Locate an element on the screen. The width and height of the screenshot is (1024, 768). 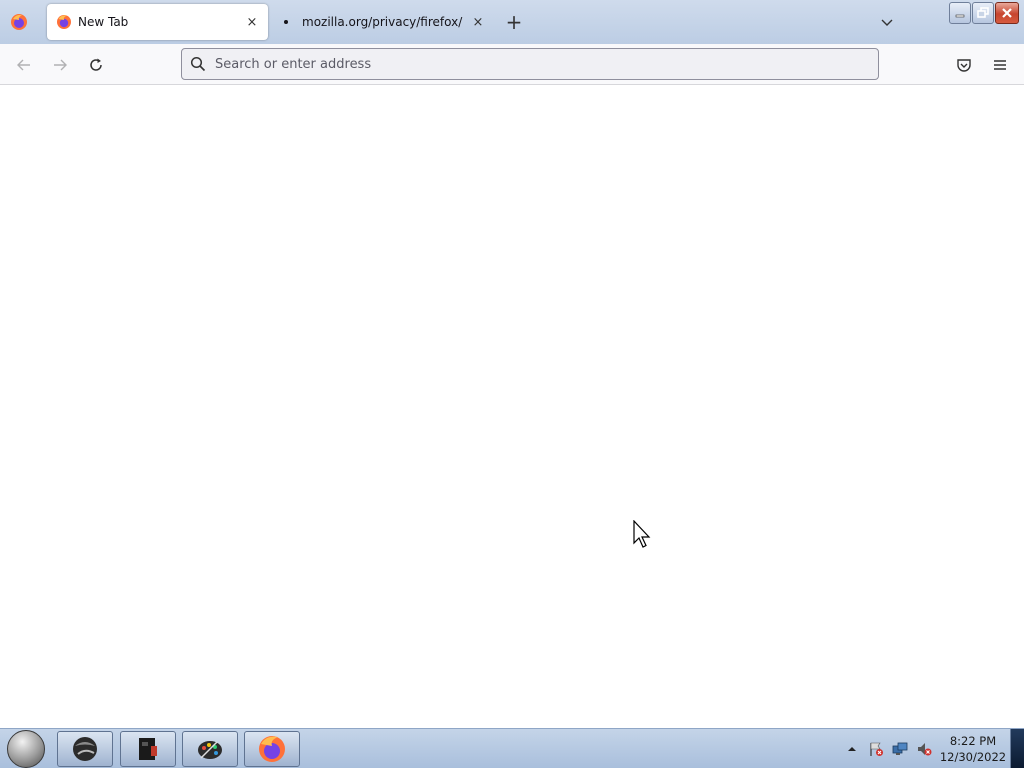
tab-mozilla-privacy: mozilla.org/privacy/firefox/ × is located at coordinates (383, 22).